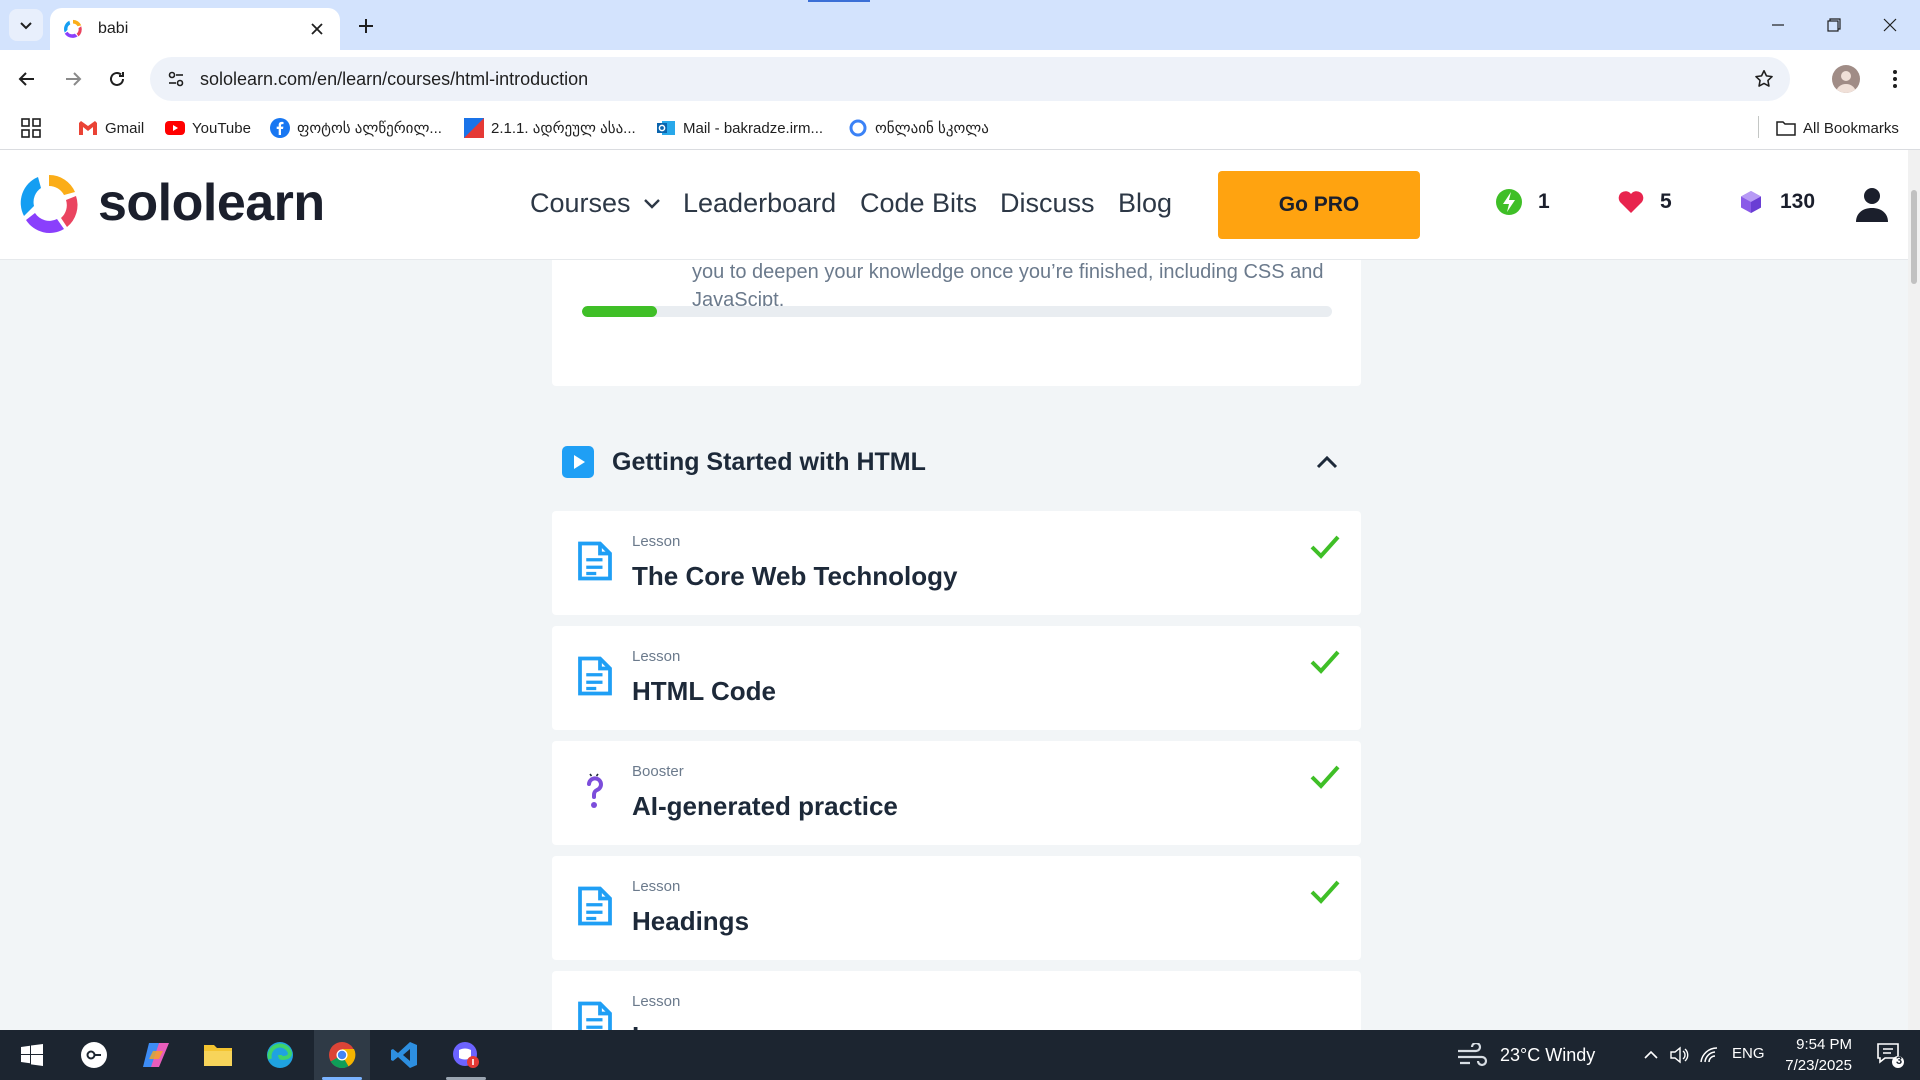  I want to click on scrollbar-thumb, so click(1914, 237).